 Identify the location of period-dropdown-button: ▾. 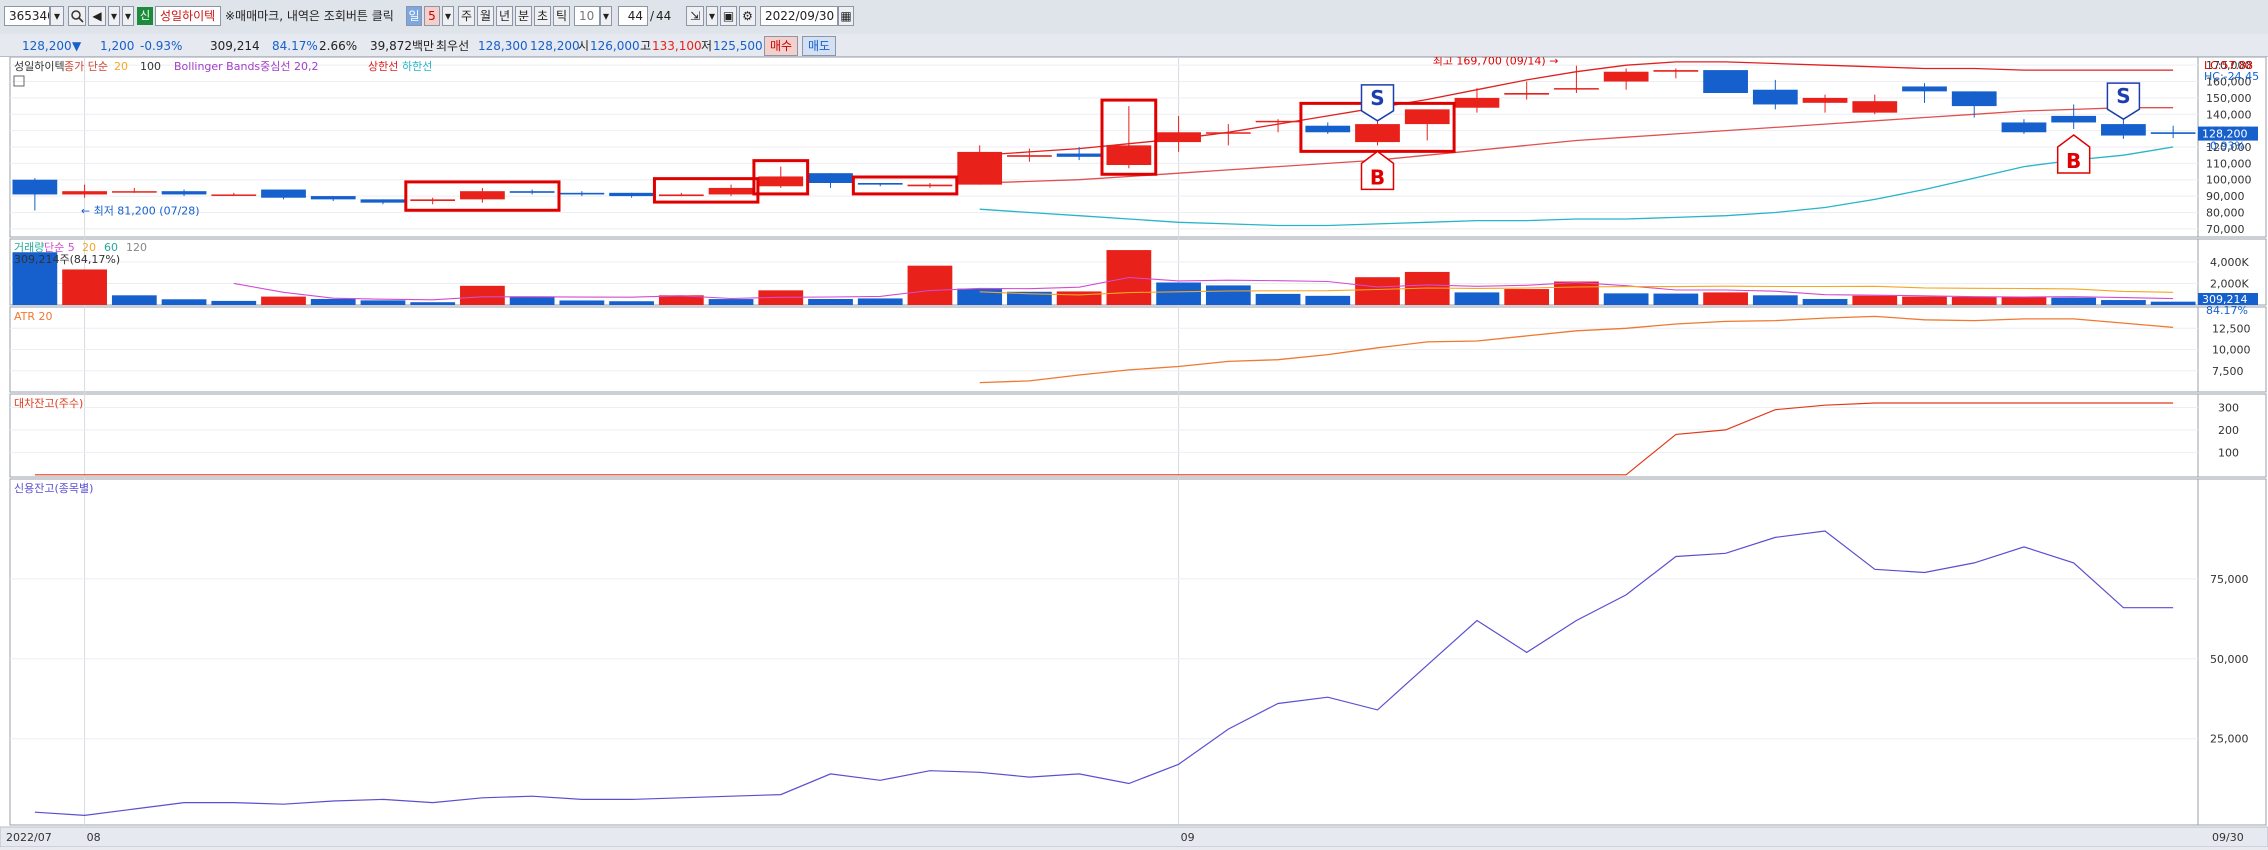
(448, 16).